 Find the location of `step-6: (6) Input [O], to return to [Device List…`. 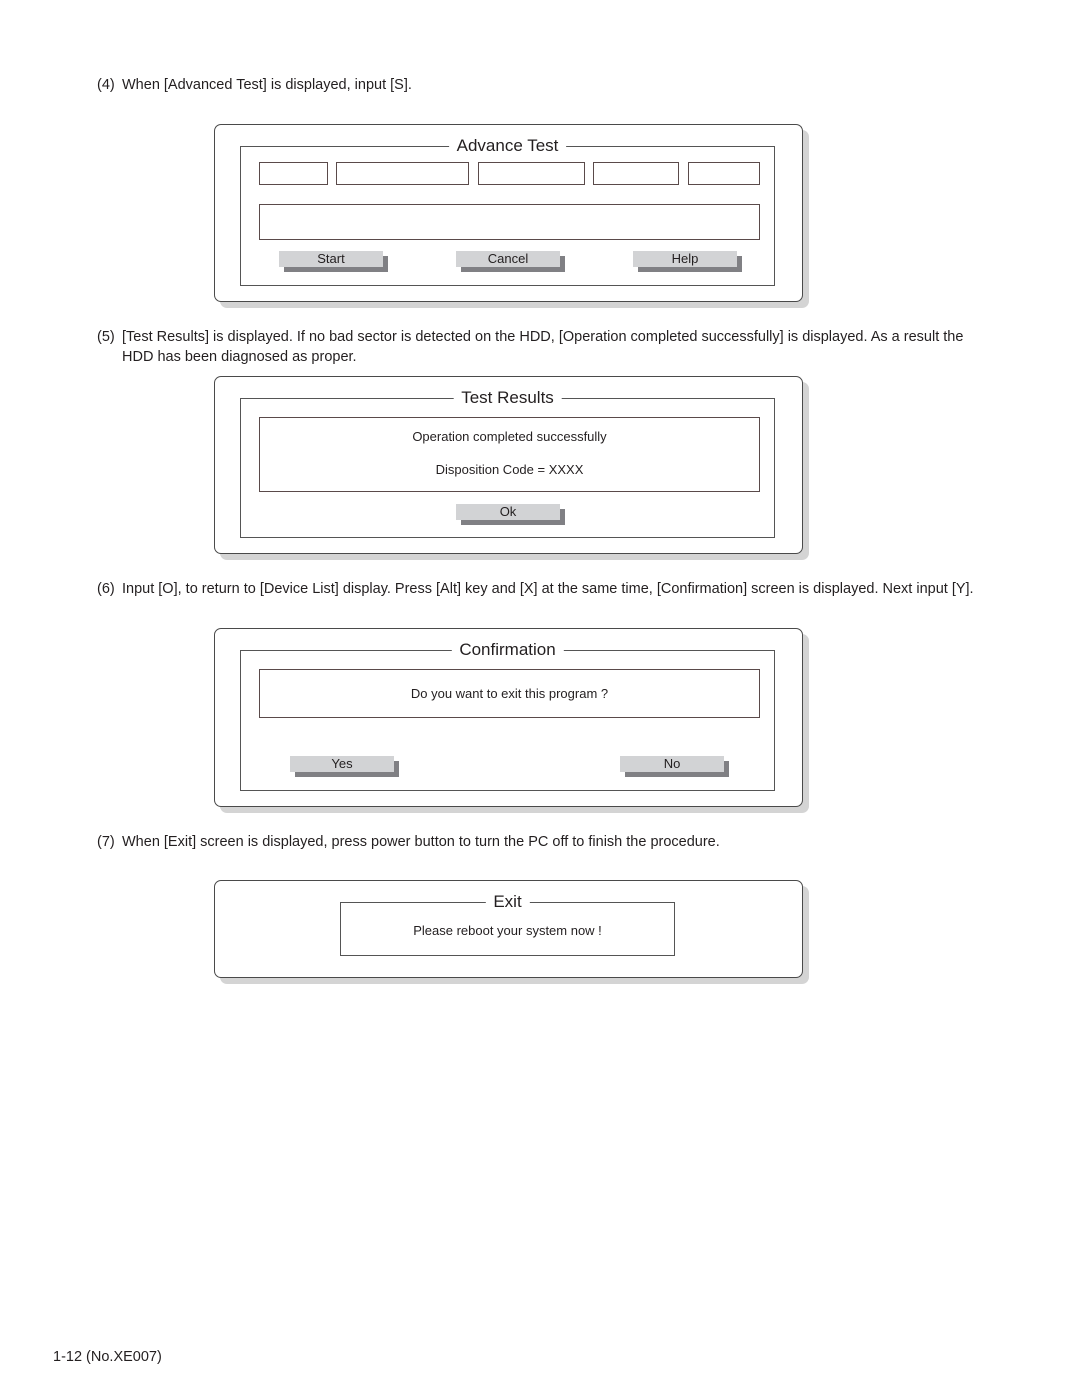

step-6: (6) Input [O], to return to [Device List… is located at coordinates (542, 589).